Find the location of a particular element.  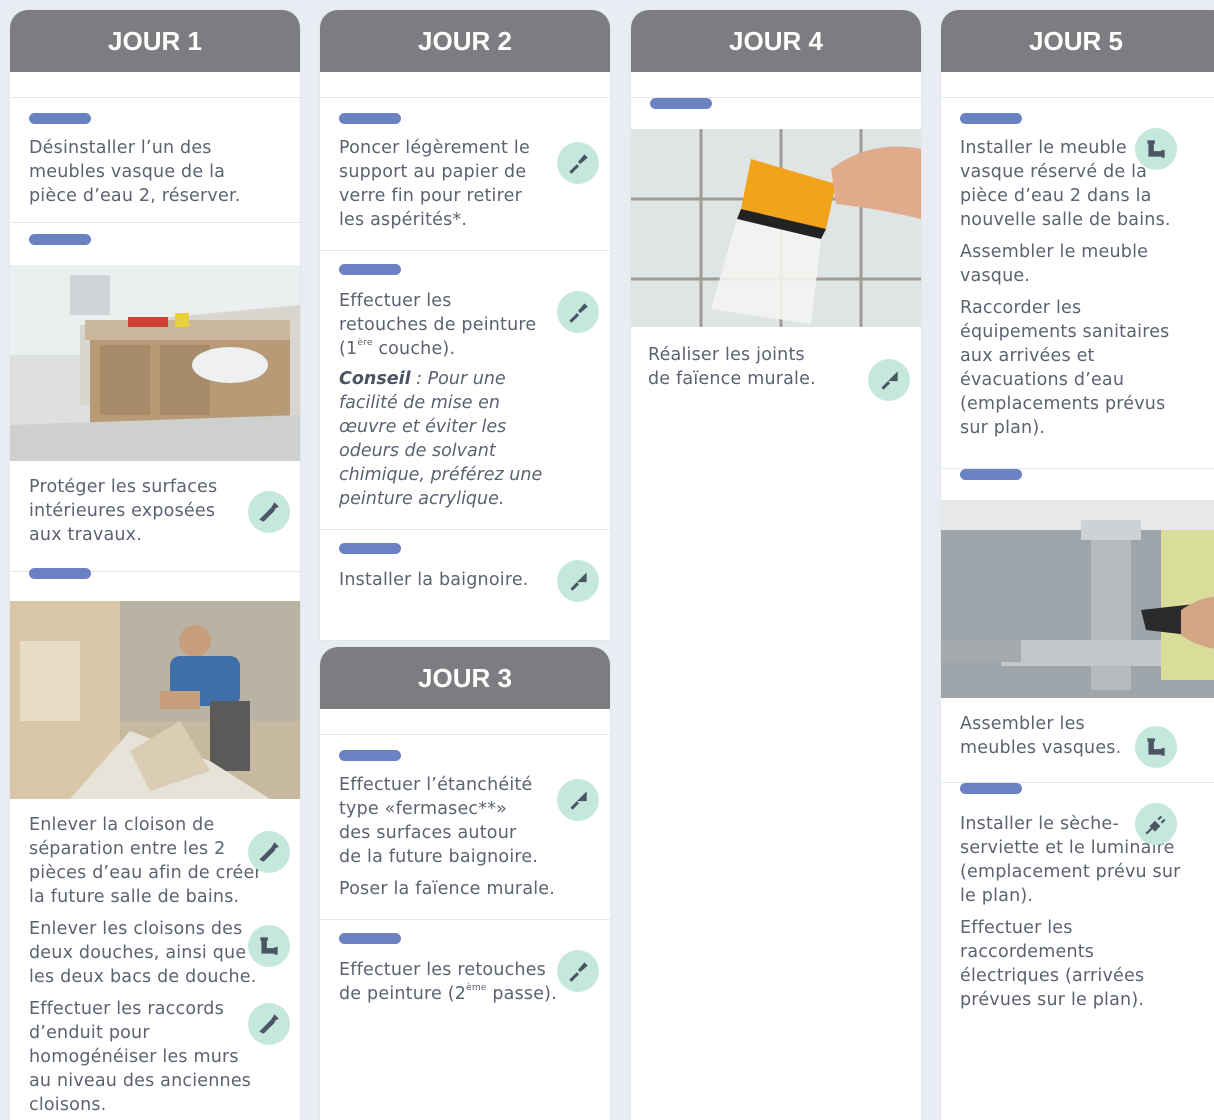

task-text: Installer la baignoire. is located at coordinates (434, 580).